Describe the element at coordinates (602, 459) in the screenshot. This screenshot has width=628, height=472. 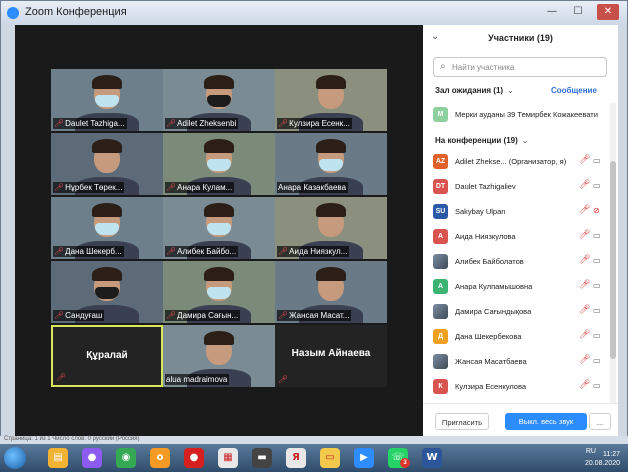
I see `clock: 11:27 20.08.2020` at that location.